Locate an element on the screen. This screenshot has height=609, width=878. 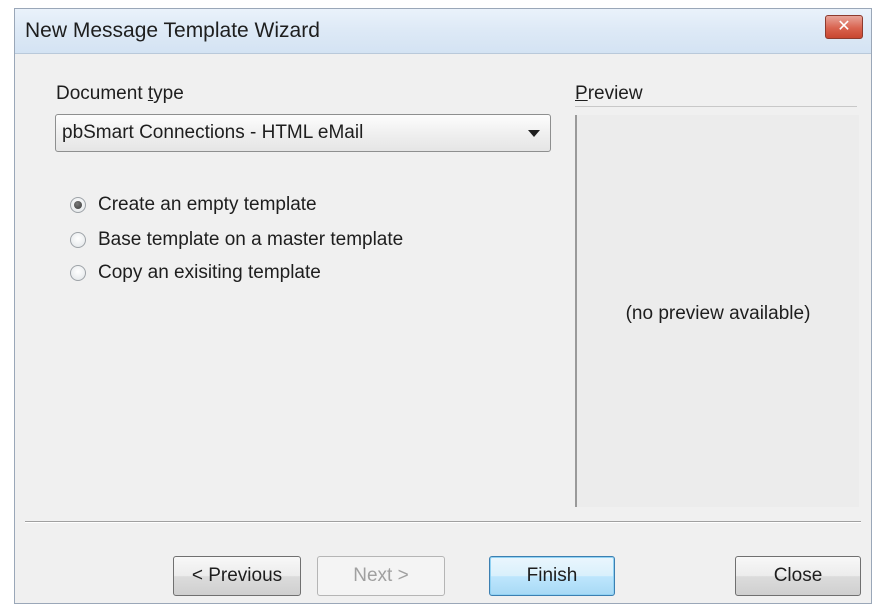
preview-label: Preview is located at coordinates (609, 93).